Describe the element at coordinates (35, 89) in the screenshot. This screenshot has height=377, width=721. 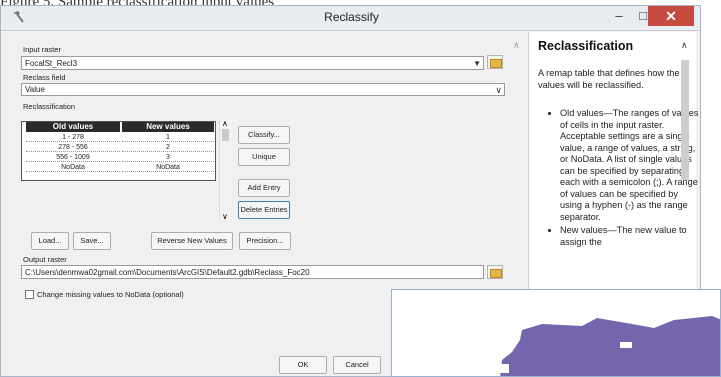
I see `reclass-field-value: Value` at that location.